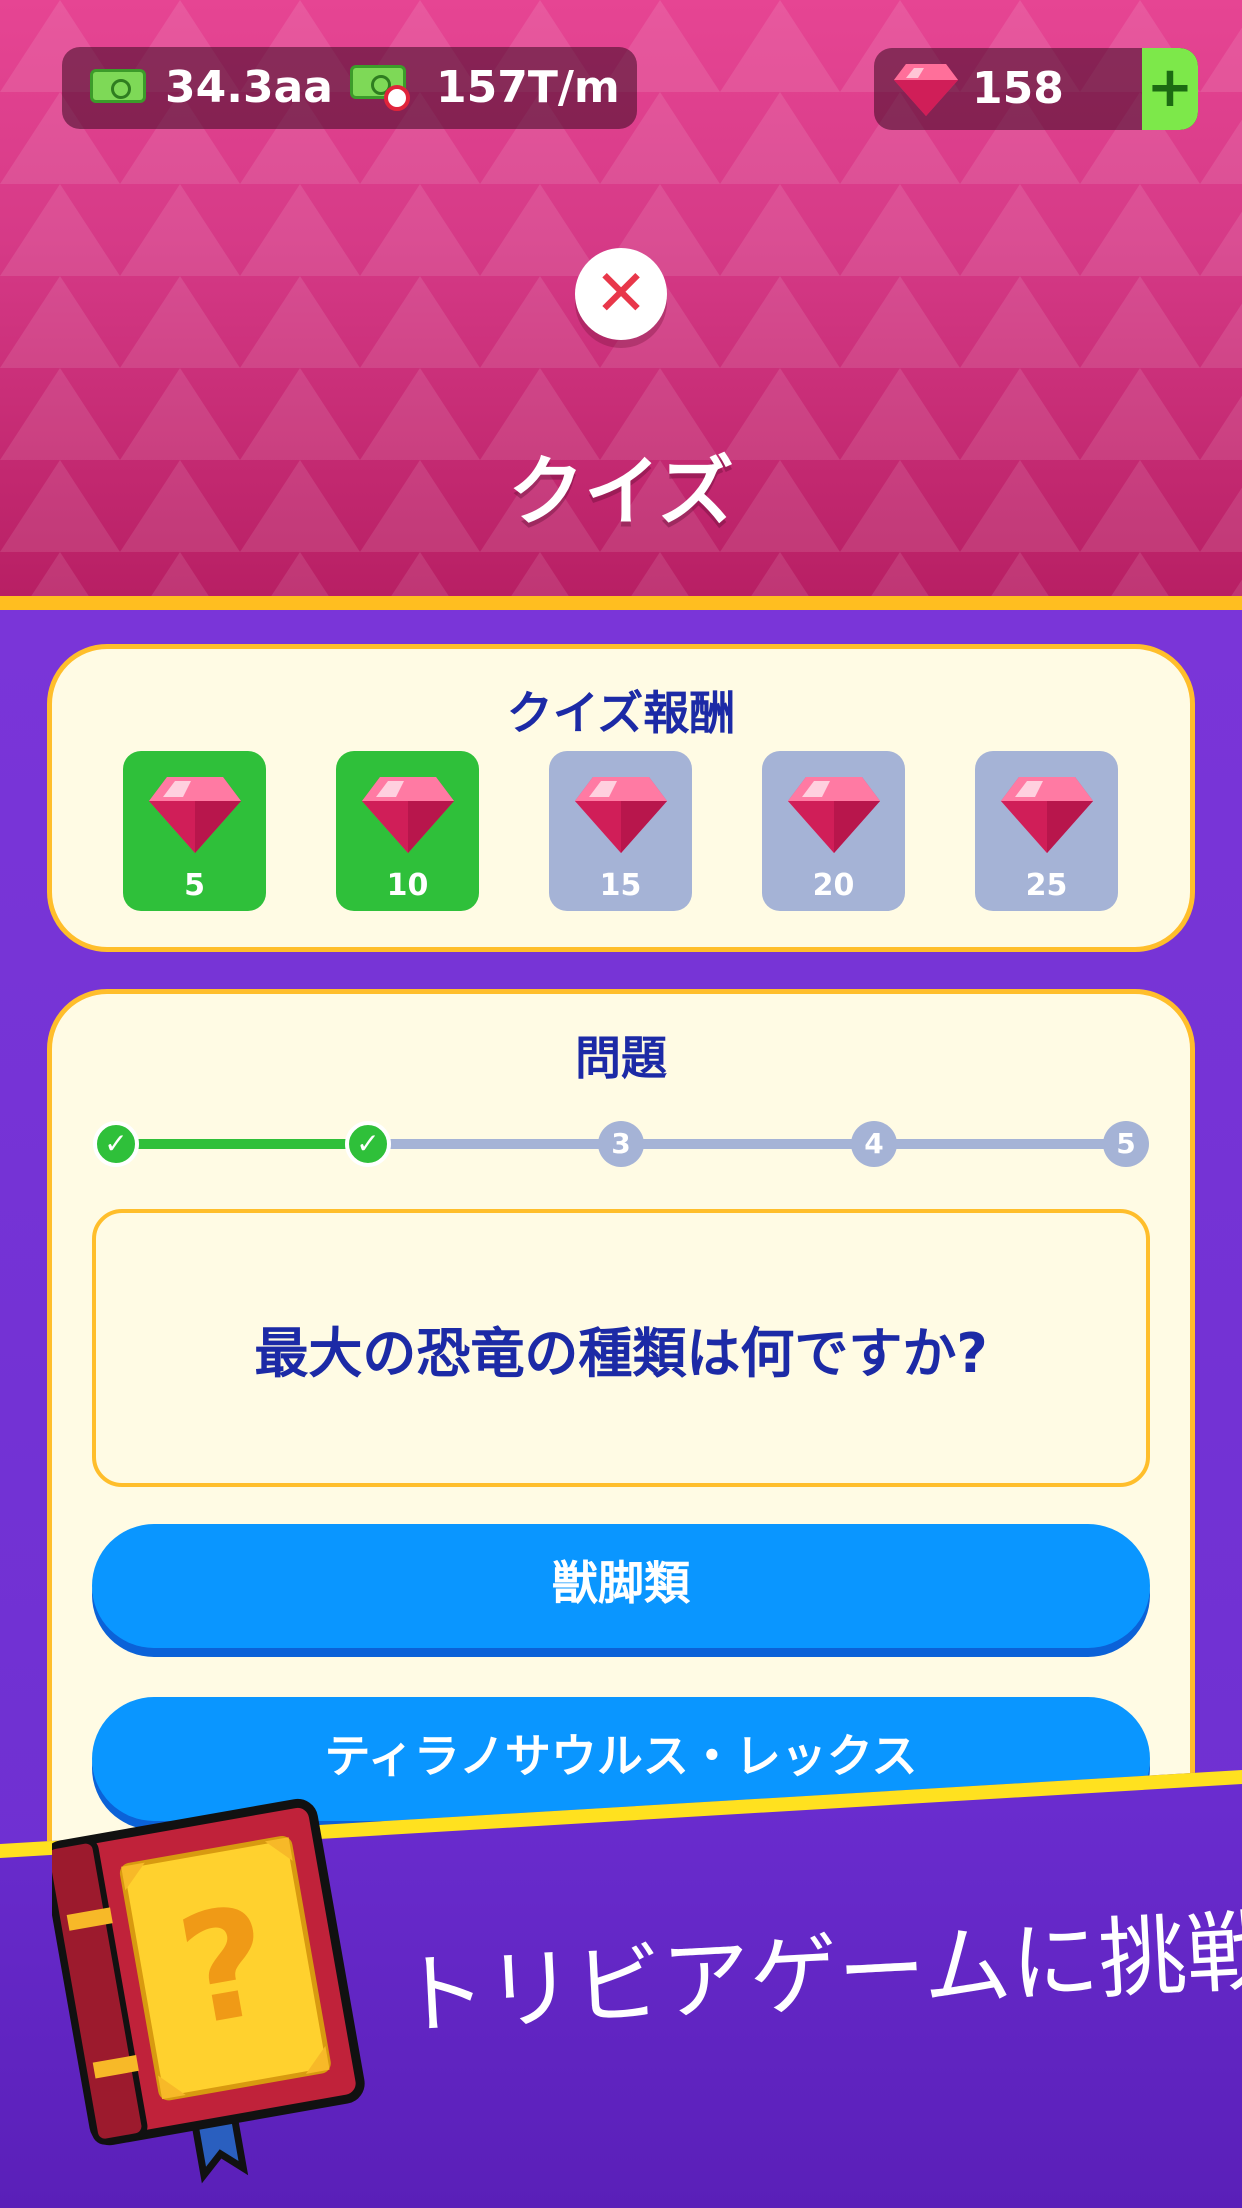 Image resolution: width=1242 pixels, height=2208 pixels. I want to click on reward-tile: 10, so click(407, 831).